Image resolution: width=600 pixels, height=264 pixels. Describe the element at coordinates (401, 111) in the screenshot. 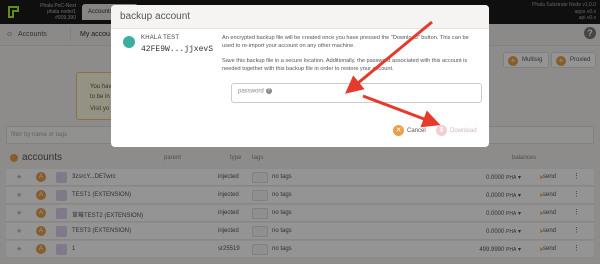

I see `arrow-to-download` at that location.